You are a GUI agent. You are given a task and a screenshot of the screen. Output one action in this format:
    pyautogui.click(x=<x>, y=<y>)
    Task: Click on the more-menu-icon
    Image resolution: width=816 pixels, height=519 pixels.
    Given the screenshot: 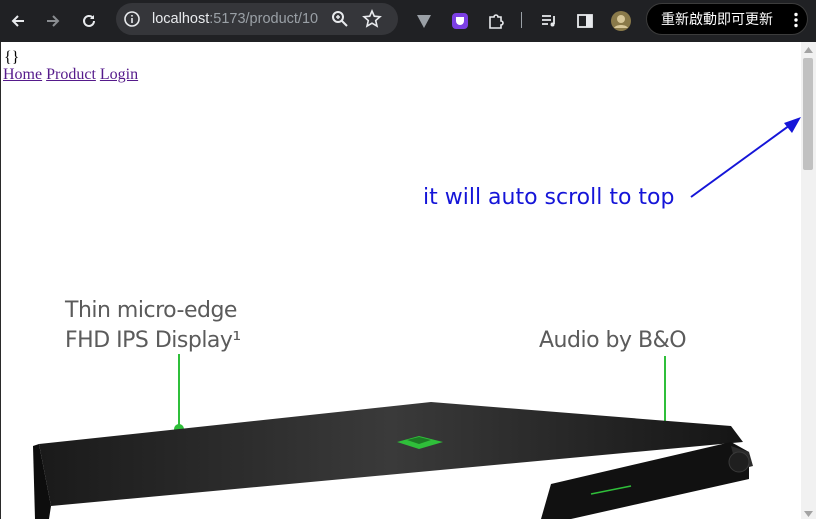 What is the action you would take?
    pyautogui.click(x=796, y=20)
    